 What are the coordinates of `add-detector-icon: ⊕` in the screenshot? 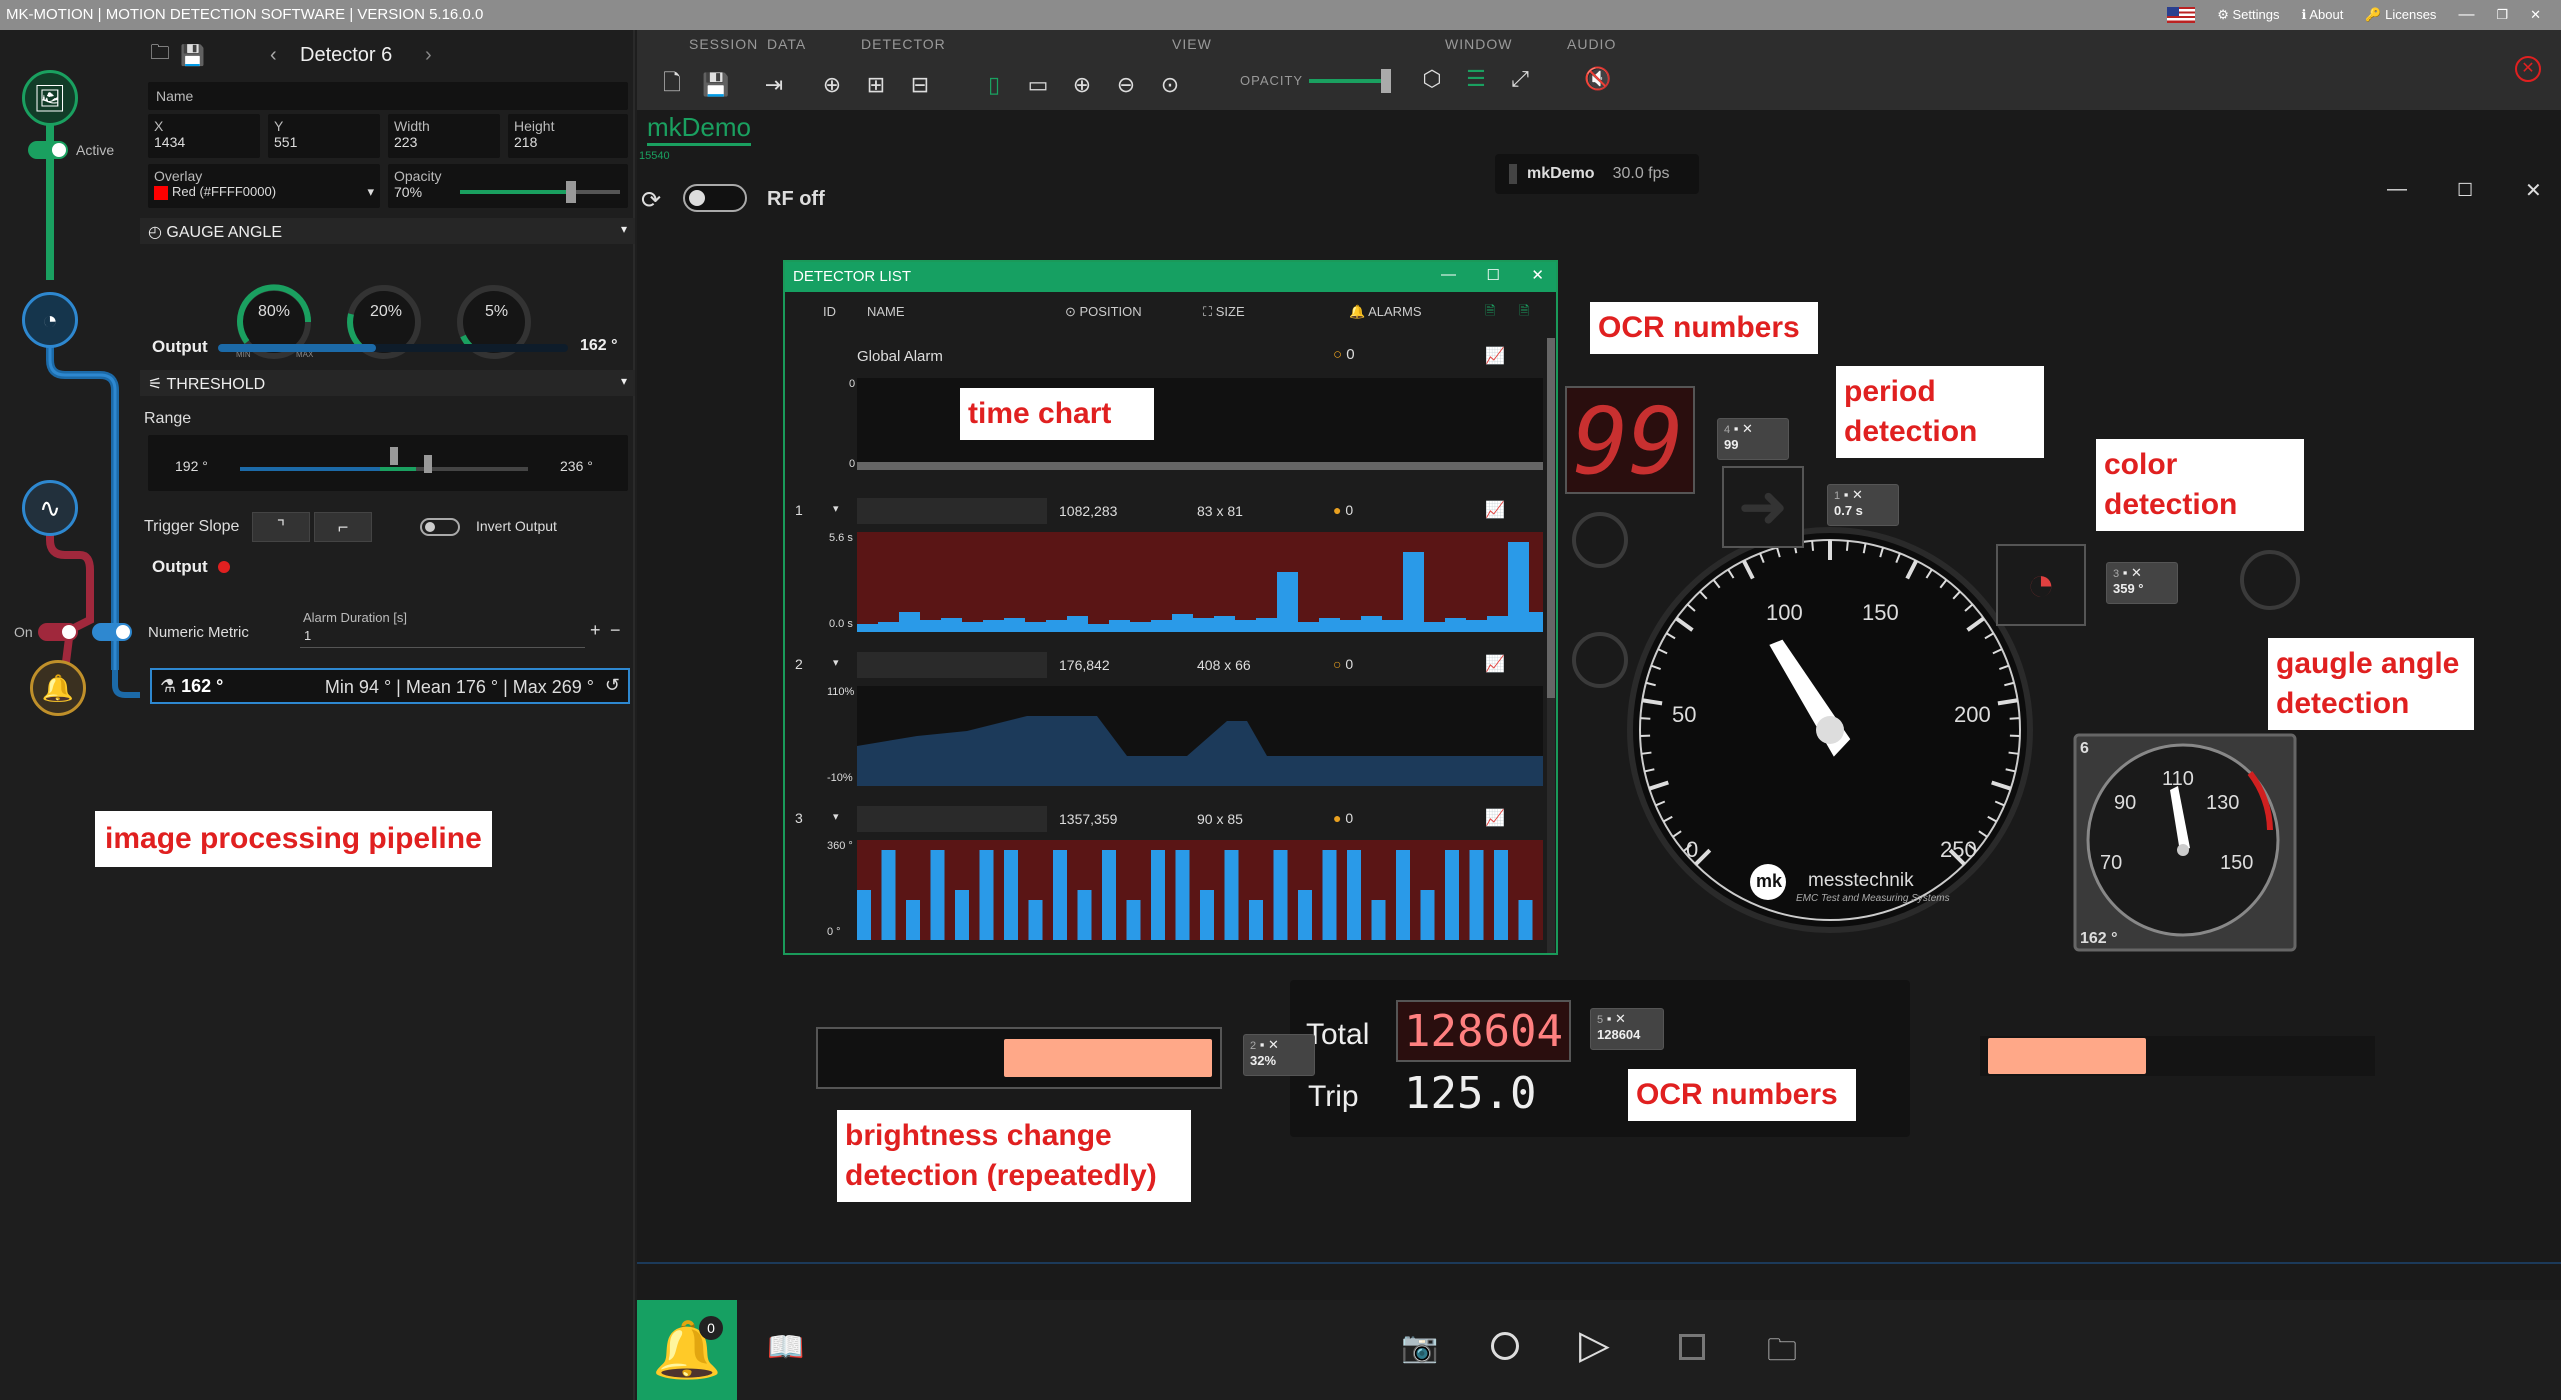 It's located at (832, 85).